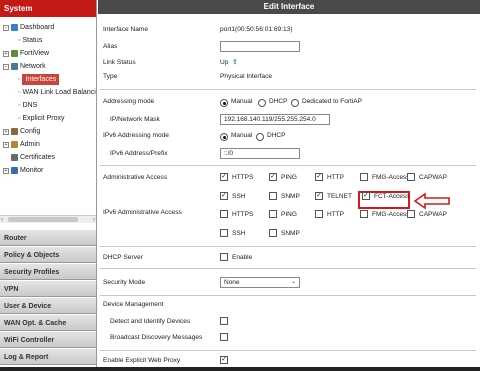 The width and height of the screenshot is (480, 371). I want to click on scroll-right-icon: ›, so click(94, 220).